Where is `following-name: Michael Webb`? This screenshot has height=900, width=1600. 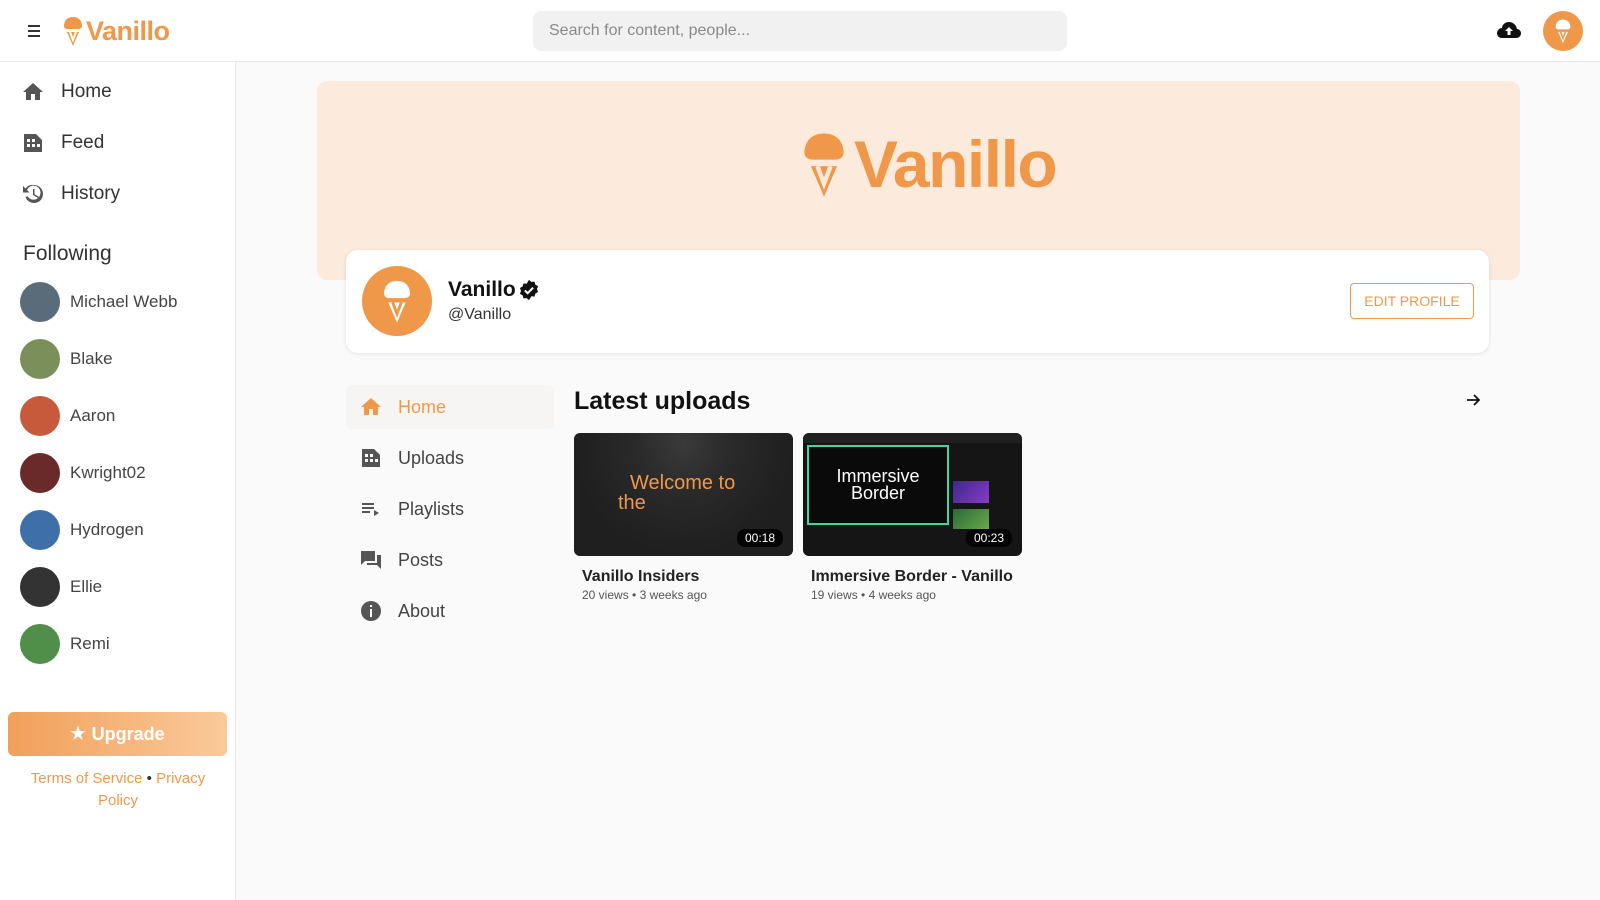 following-name: Michael Webb is located at coordinates (124, 301).